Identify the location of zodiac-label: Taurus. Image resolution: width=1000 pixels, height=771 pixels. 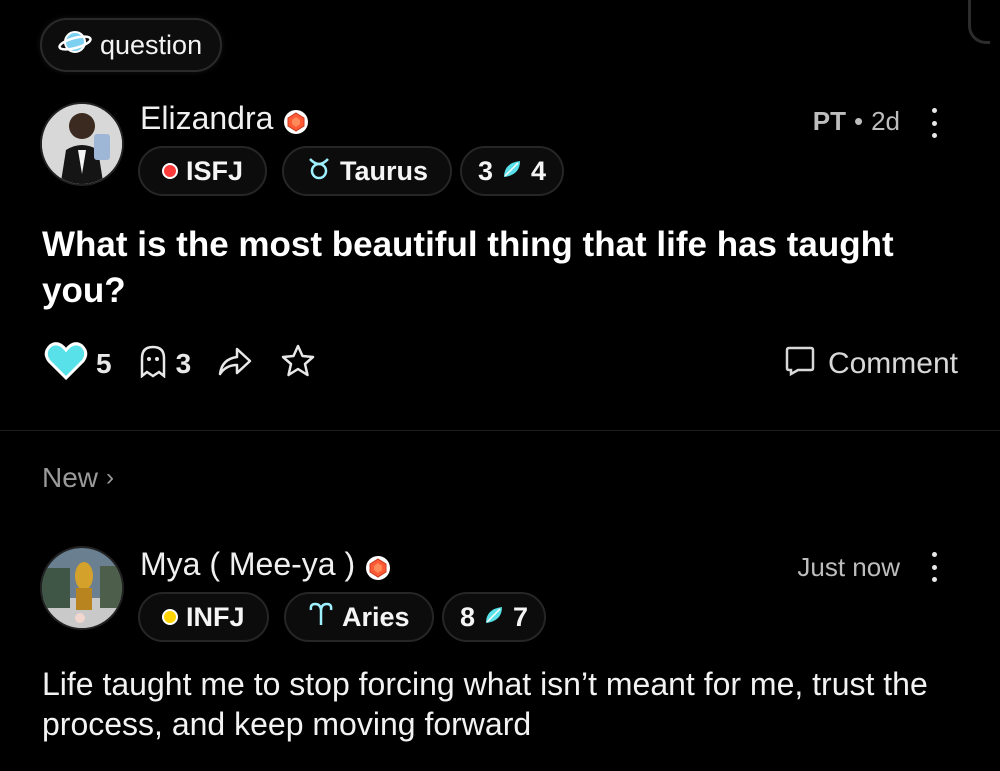
(384, 170).